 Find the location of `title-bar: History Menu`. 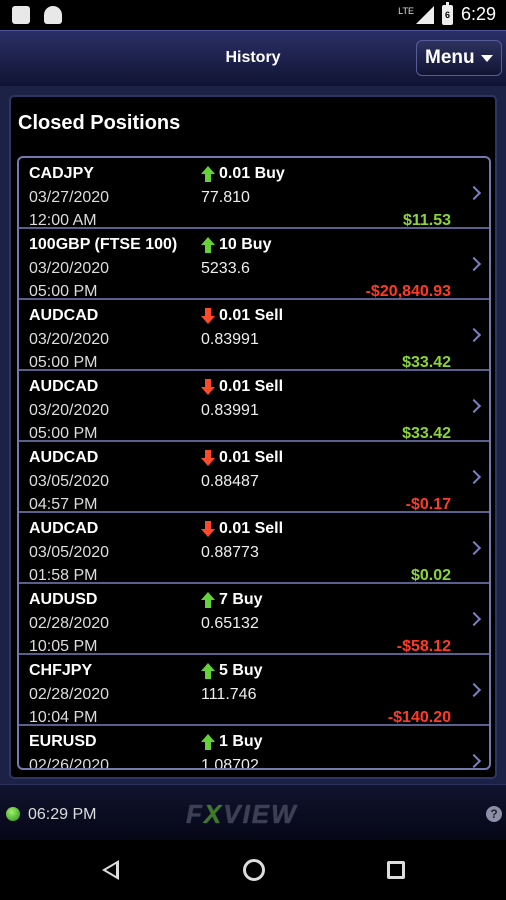

title-bar: History Menu is located at coordinates (253, 58).